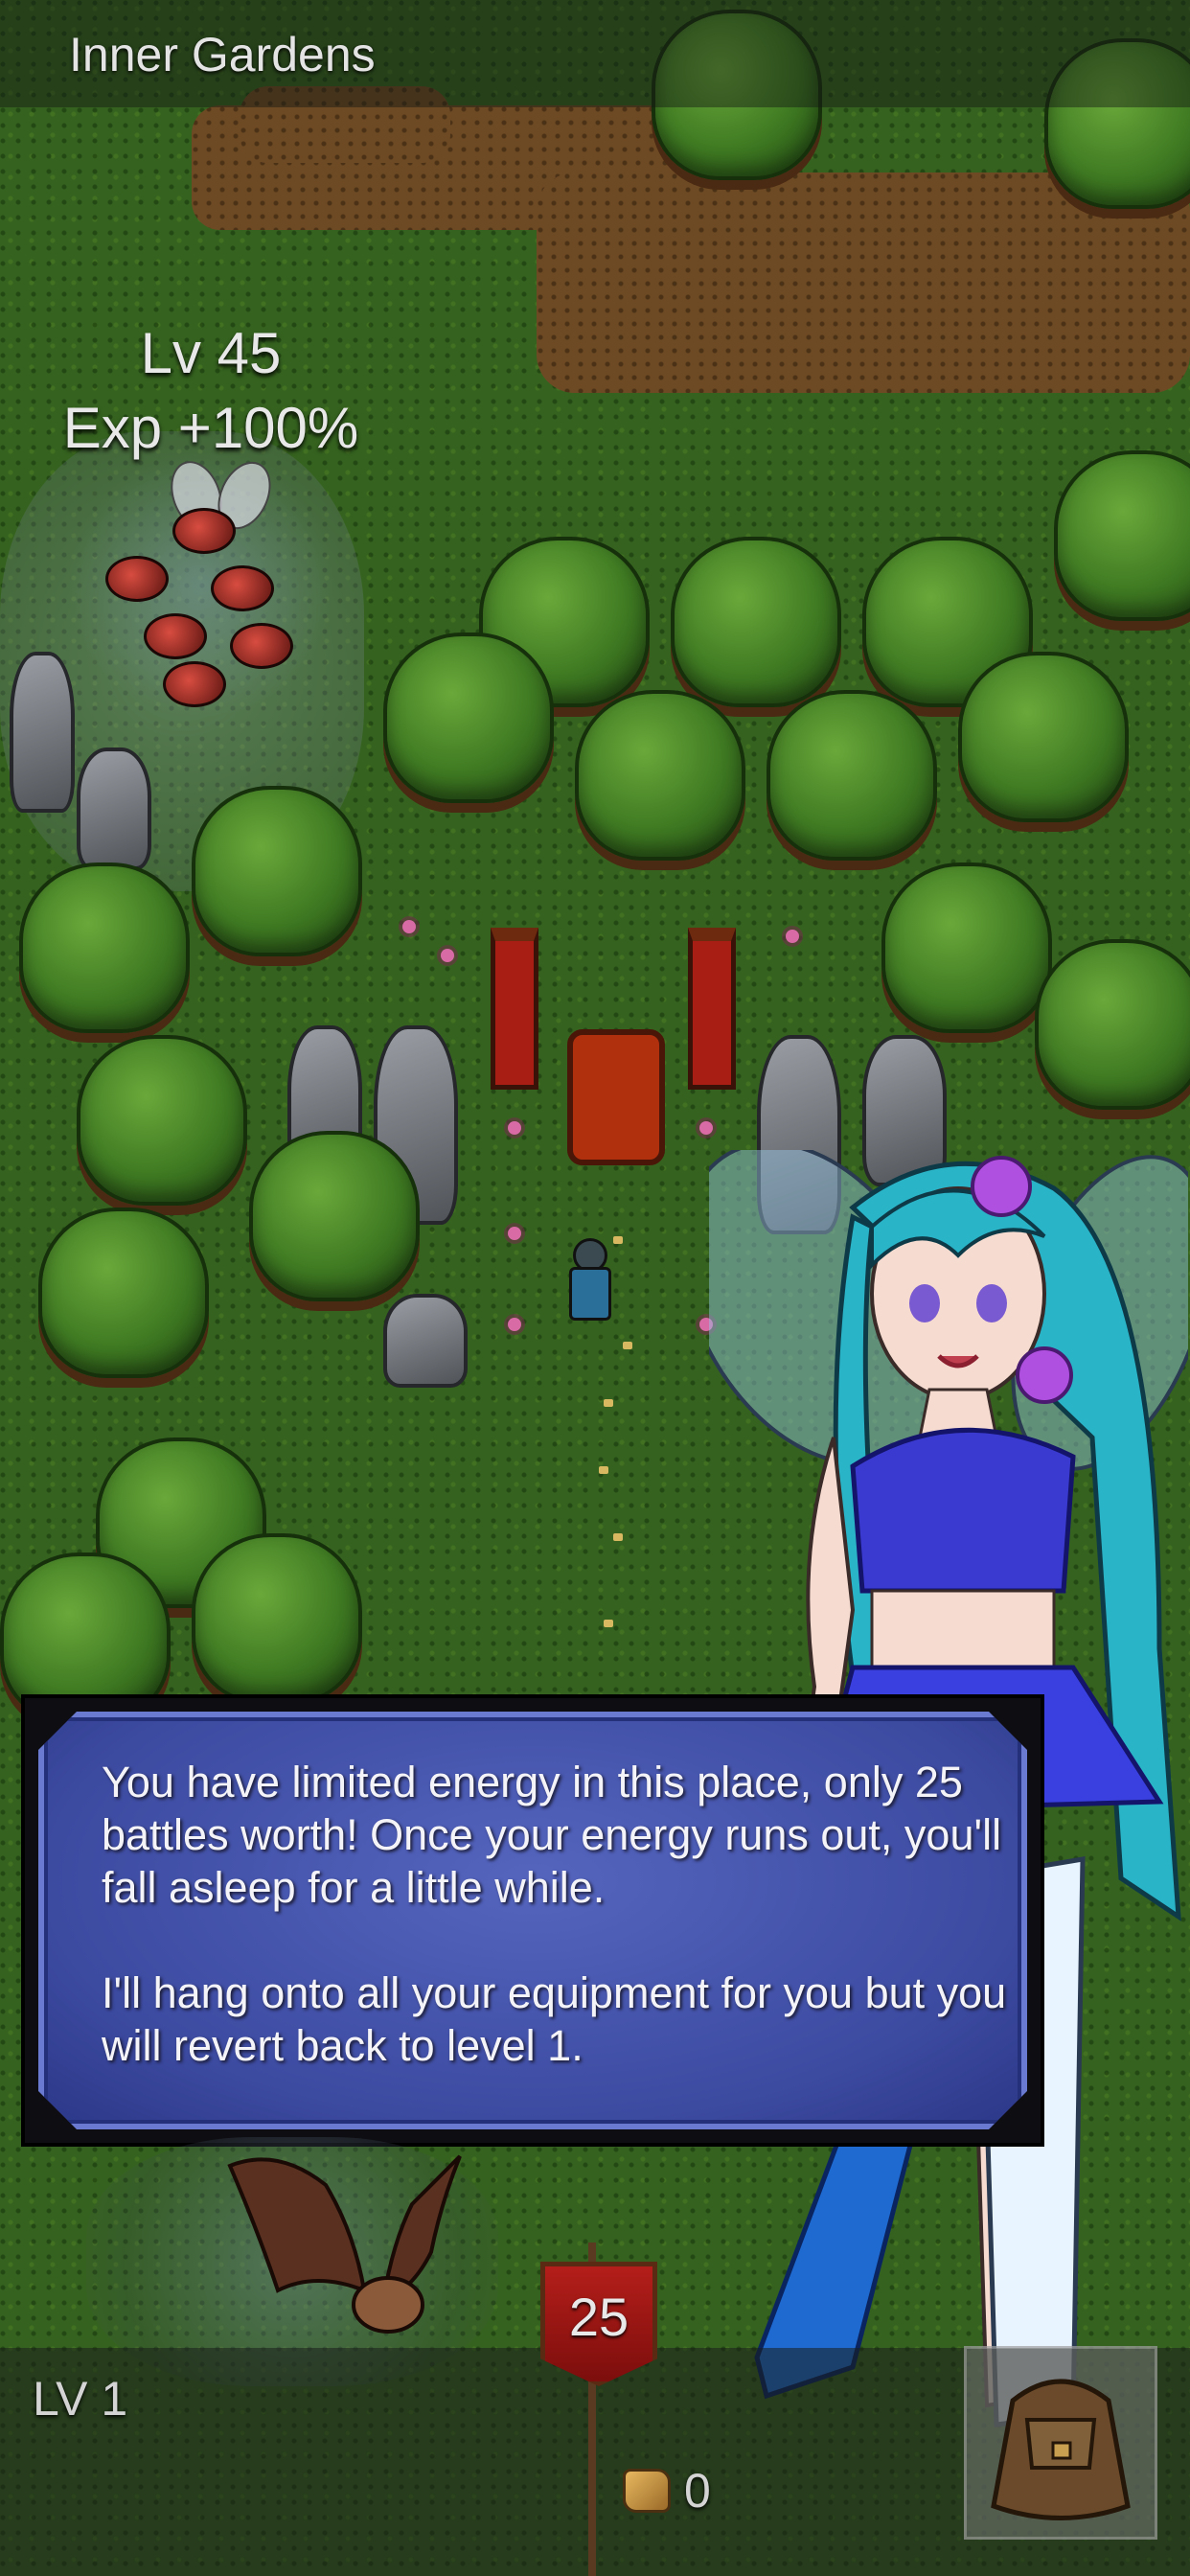 The image size is (1190, 2576). Describe the element at coordinates (211, 391) in the screenshot. I see `enemy-info: Lv 45 Exp +100%` at that location.